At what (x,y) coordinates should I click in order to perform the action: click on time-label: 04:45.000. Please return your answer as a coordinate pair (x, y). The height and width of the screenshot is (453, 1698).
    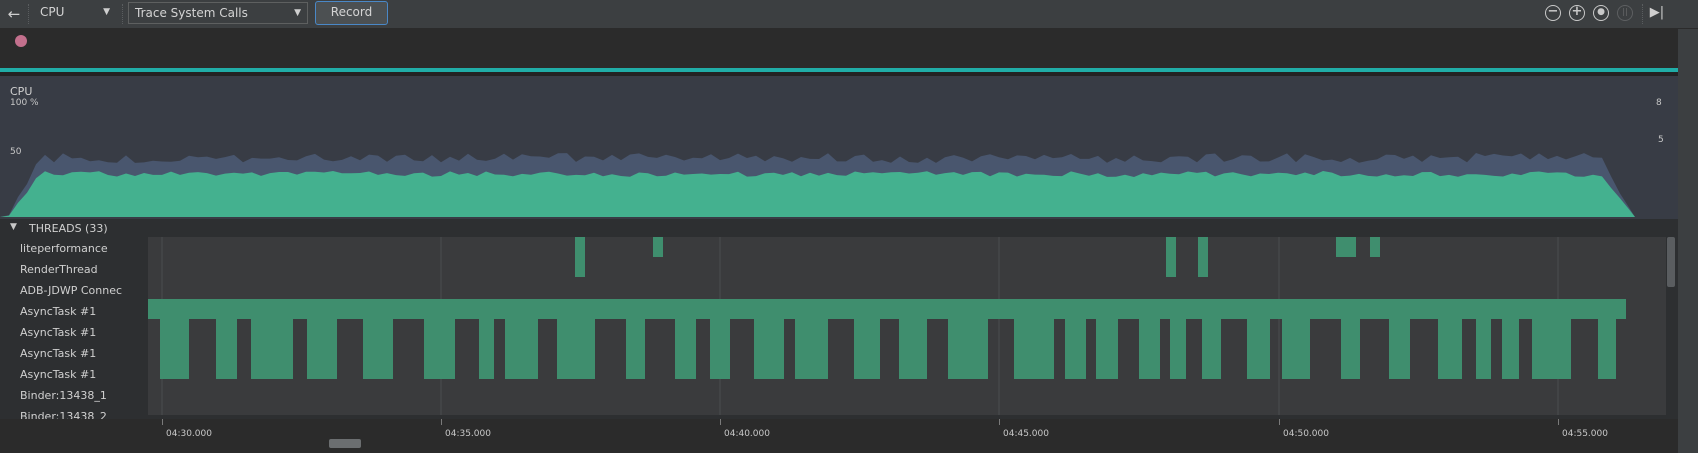
    Looking at the image, I should click on (1026, 434).